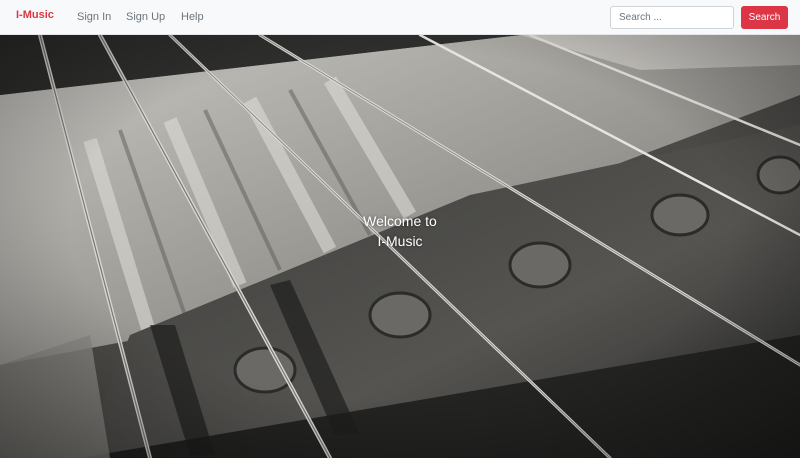  I want to click on hero-title: Welcome to I-Music, so click(400, 231).